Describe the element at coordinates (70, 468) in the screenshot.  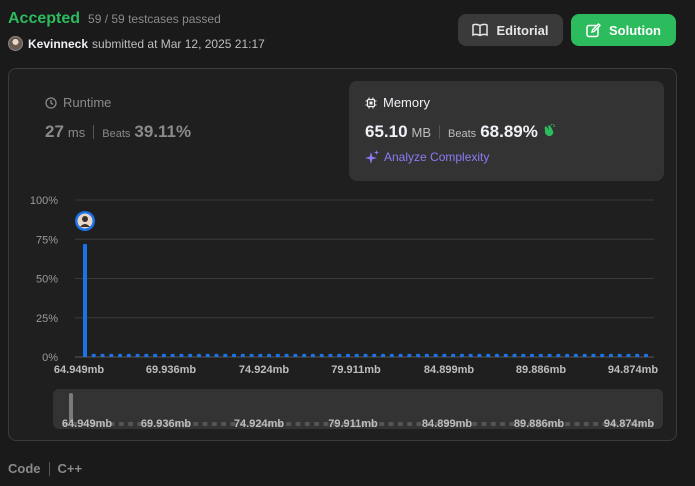
I see `language-label: C++` at that location.